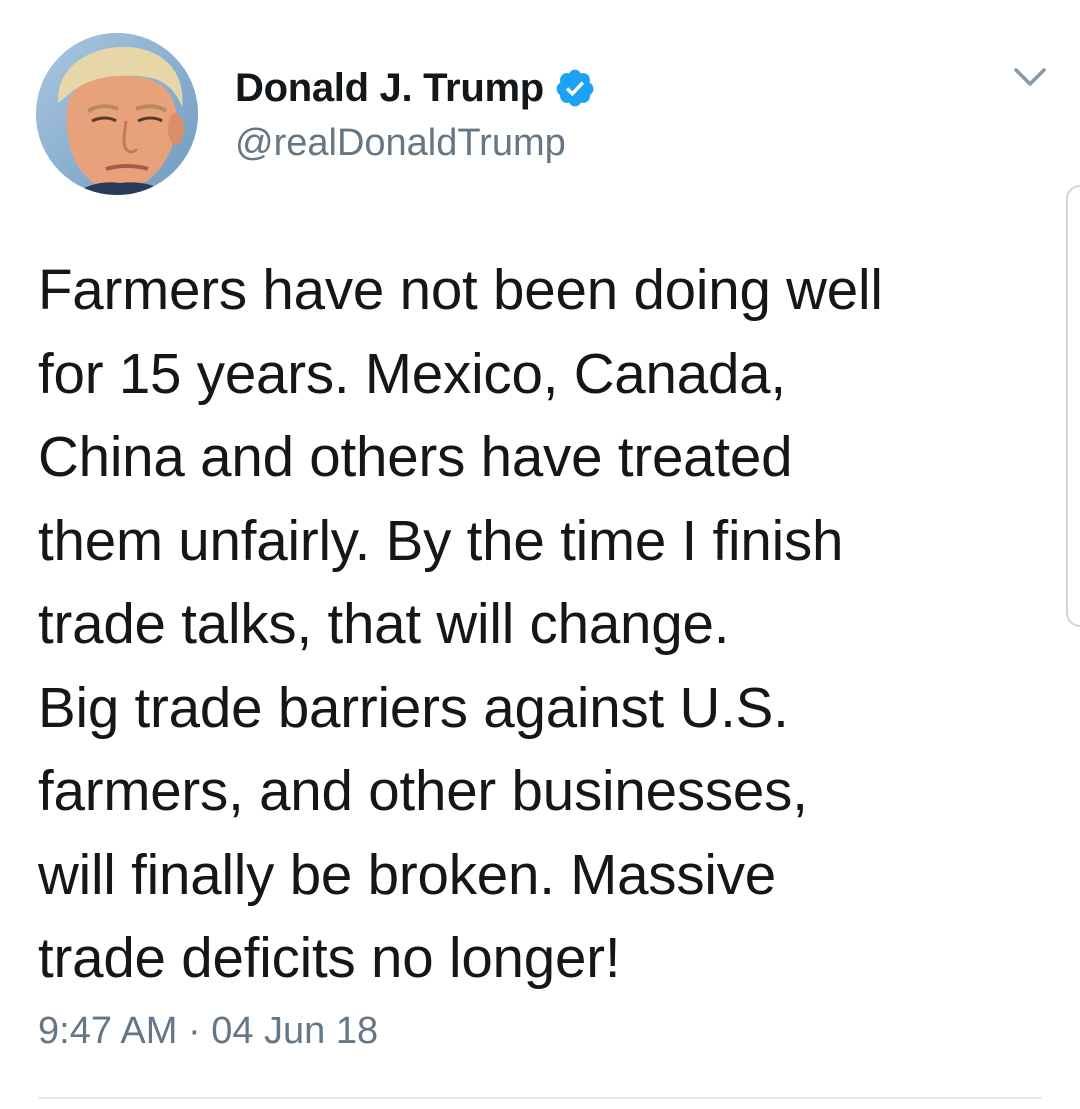 The height and width of the screenshot is (1109, 1080). I want to click on scrollbar, so click(1073, 406).